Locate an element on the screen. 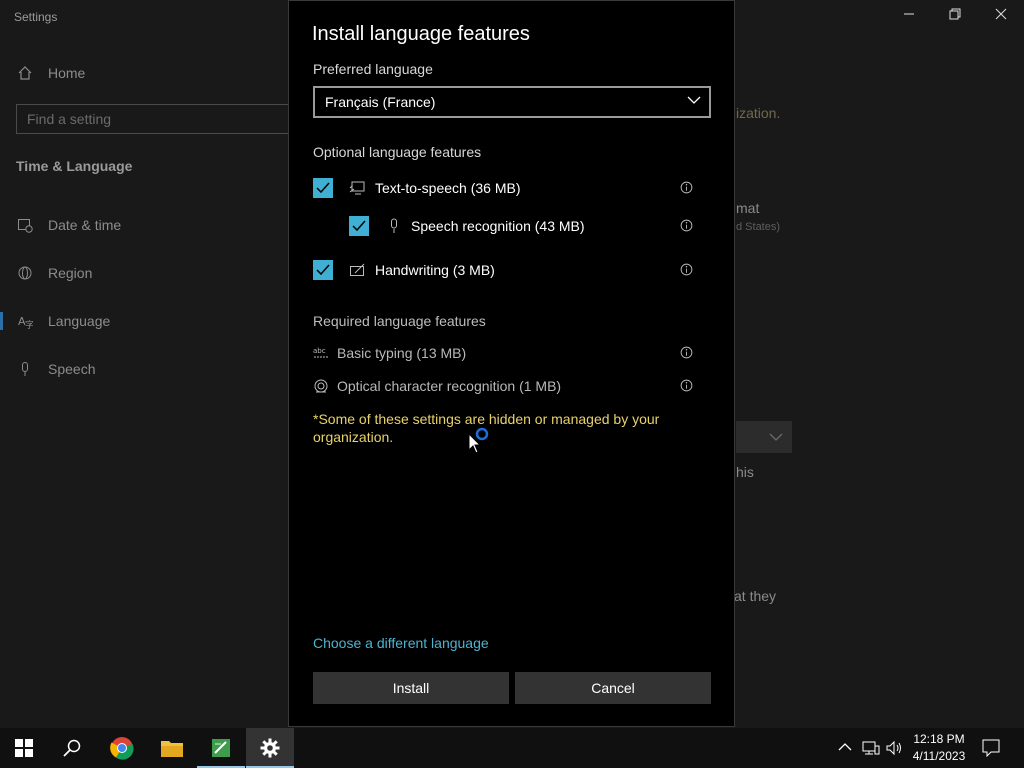 The image size is (1024, 768). bg-this-text: his is located at coordinates (745, 472).